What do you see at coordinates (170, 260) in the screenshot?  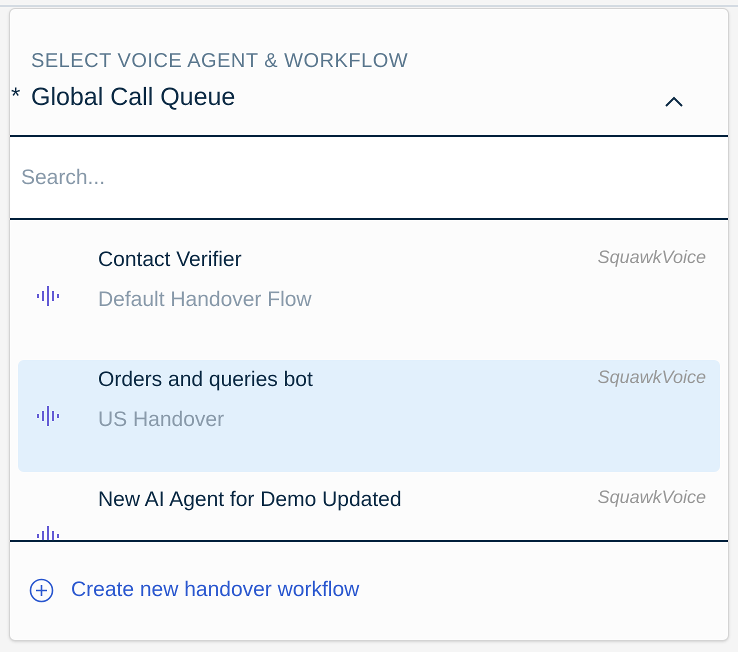 I see `agent-name: Contact Verifier` at bounding box center [170, 260].